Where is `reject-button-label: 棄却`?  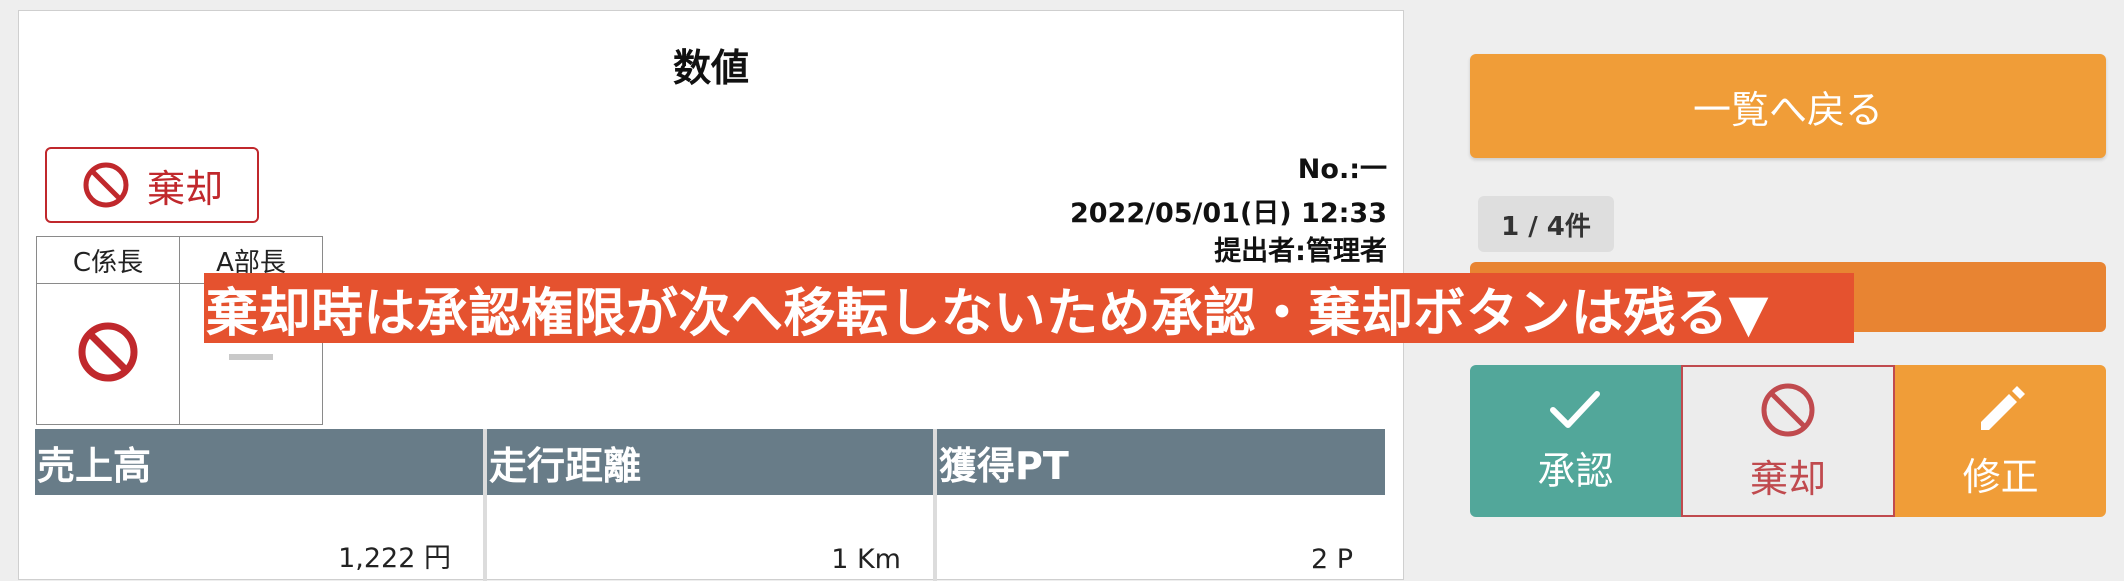 reject-button-label: 棄却 is located at coordinates (1788, 478).